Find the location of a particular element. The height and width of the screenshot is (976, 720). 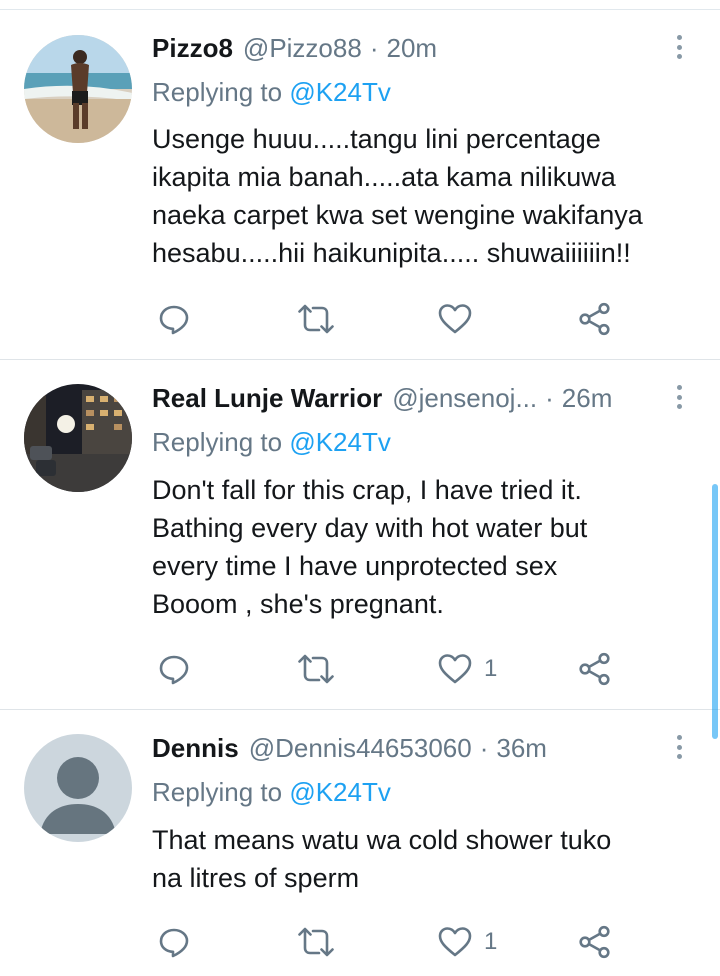

author-handle: @Dennis44653060 is located at coordinates (360, 748).